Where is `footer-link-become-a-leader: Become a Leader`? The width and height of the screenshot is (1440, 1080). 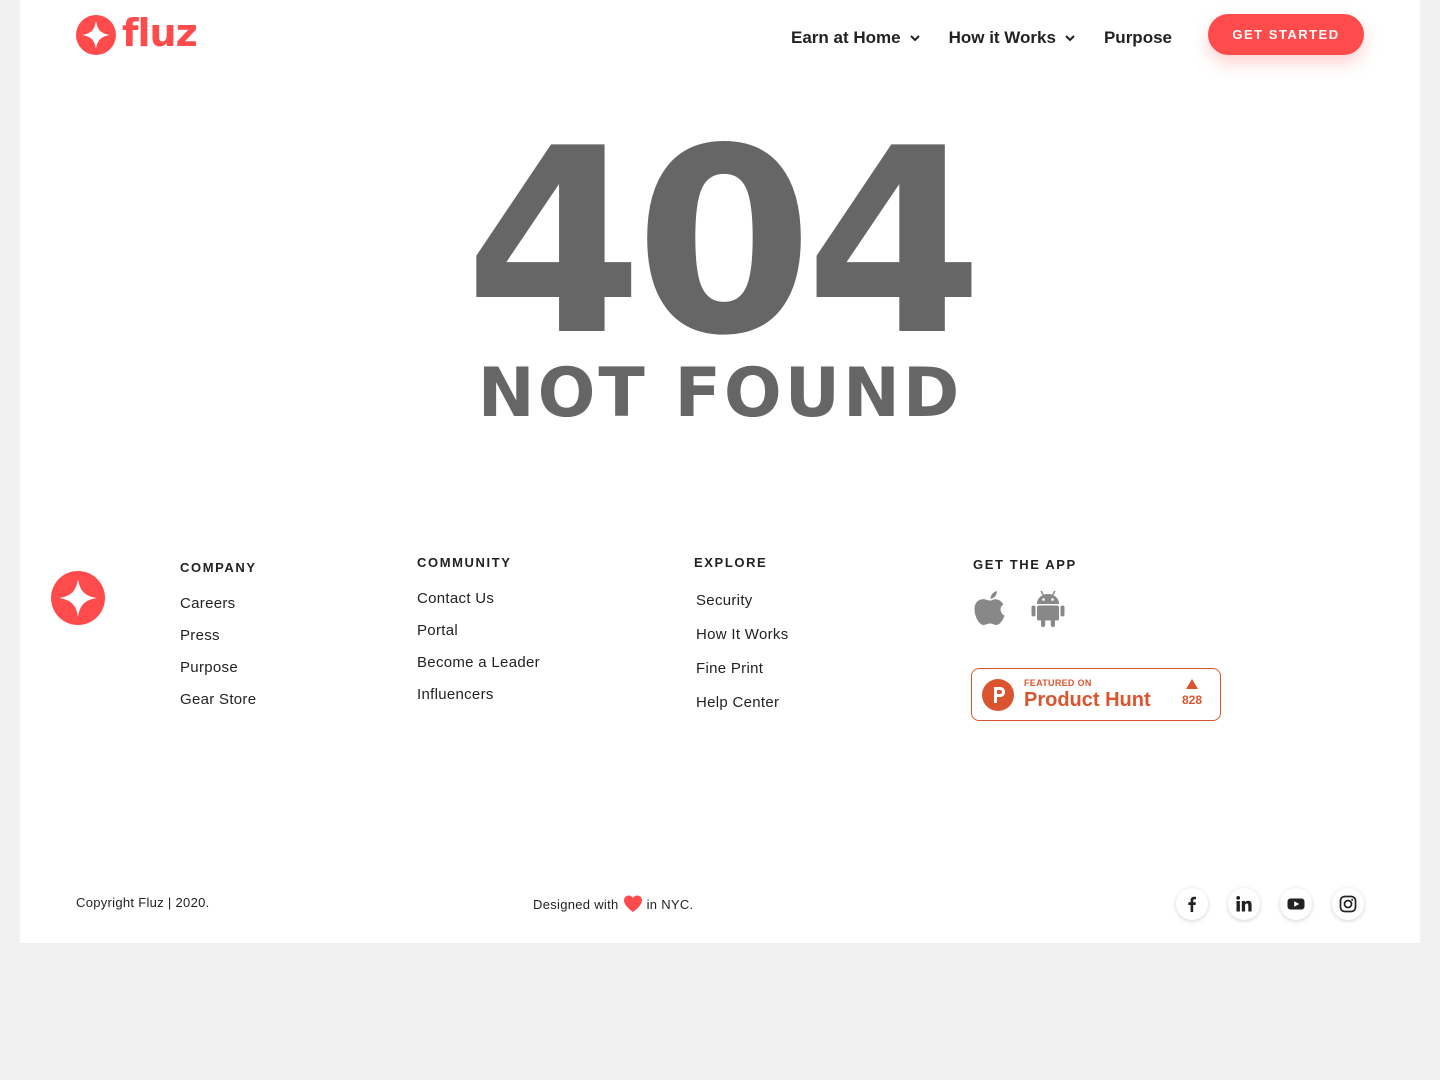 footer-link-become-a-leader: Become a Leader is located at coordinates (478, 670).